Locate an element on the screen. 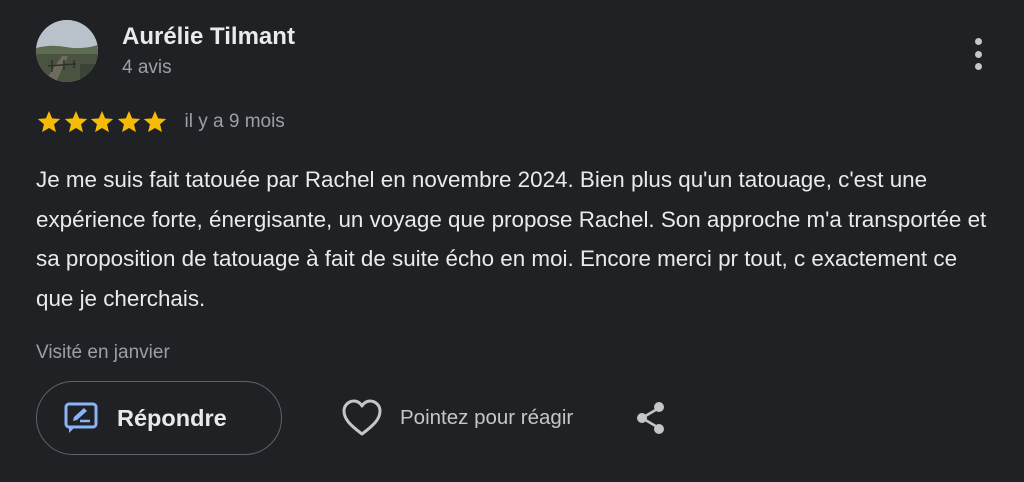 This screenshot has height=482, width=1024. review-date: il y a 9 mois is located at coordinates (234, 121).